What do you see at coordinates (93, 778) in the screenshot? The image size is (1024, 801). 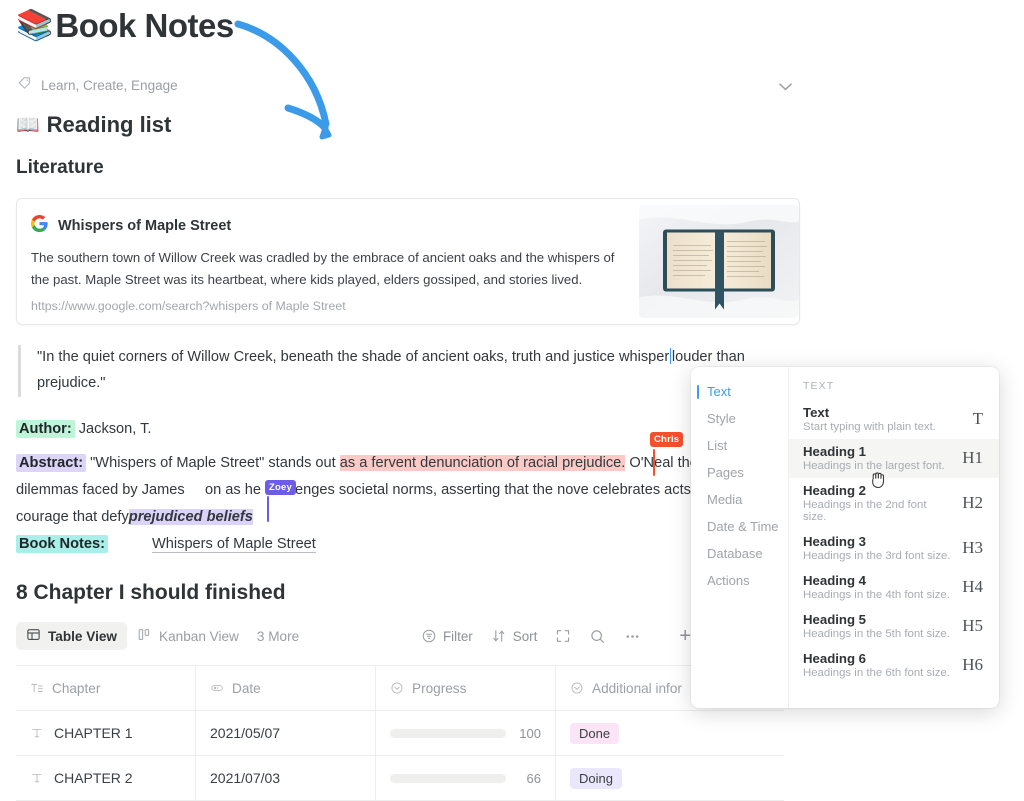 I see `cell-chapter-text: CHAPTER 2` at bounding box center [93, 778].